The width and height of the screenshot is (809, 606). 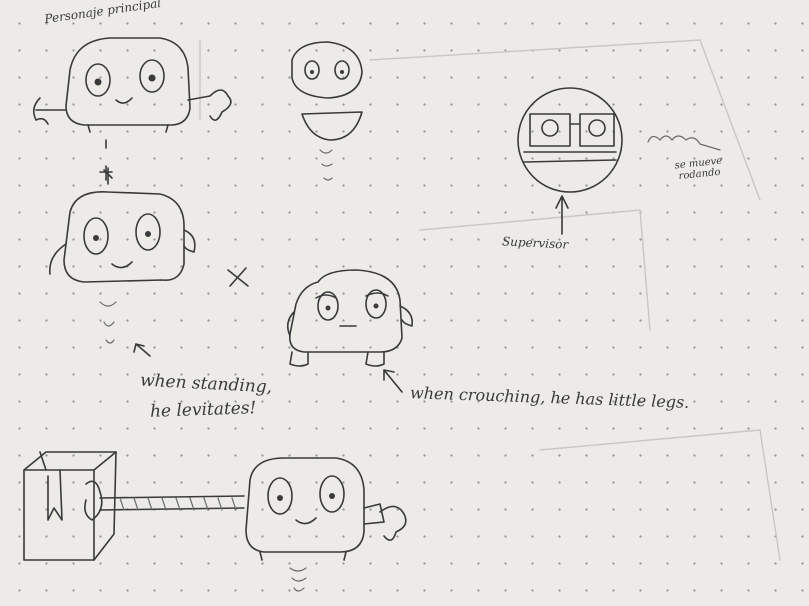 I want to click on robot-crouching-sketch, so click(x=350, y=331).